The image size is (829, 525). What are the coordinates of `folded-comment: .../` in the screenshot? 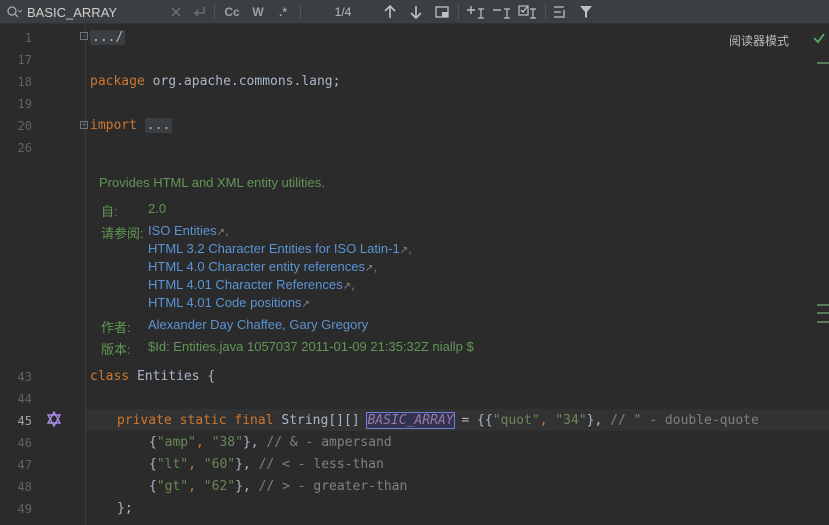 It's located at (108, 37).